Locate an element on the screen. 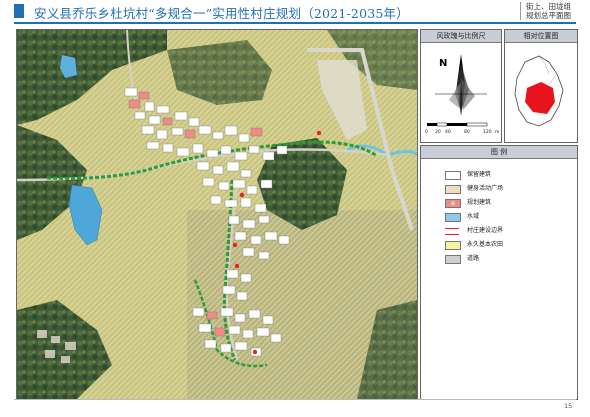 This screenshot has width=590, height=417. scale-tick-labels: 0 20 40 80 120 m is located at coordinates (463, 134).